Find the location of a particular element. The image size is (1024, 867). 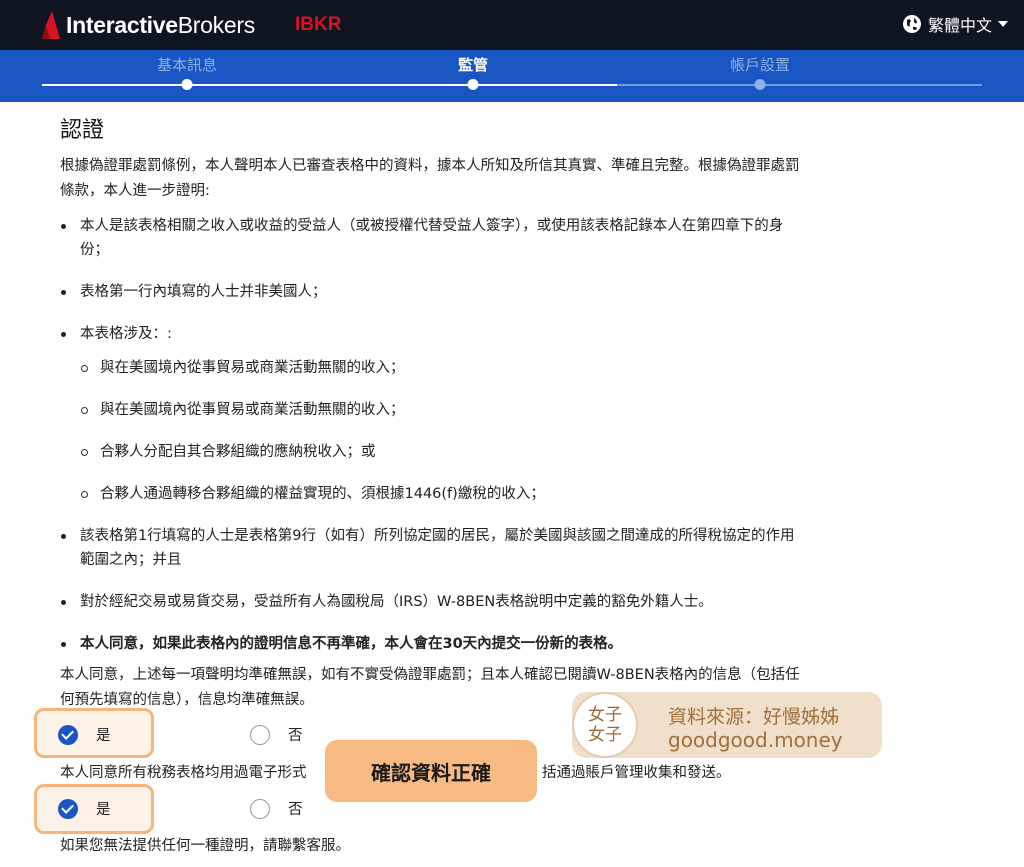

language-label: 繁體中文 is located at coordinates (959, 25).